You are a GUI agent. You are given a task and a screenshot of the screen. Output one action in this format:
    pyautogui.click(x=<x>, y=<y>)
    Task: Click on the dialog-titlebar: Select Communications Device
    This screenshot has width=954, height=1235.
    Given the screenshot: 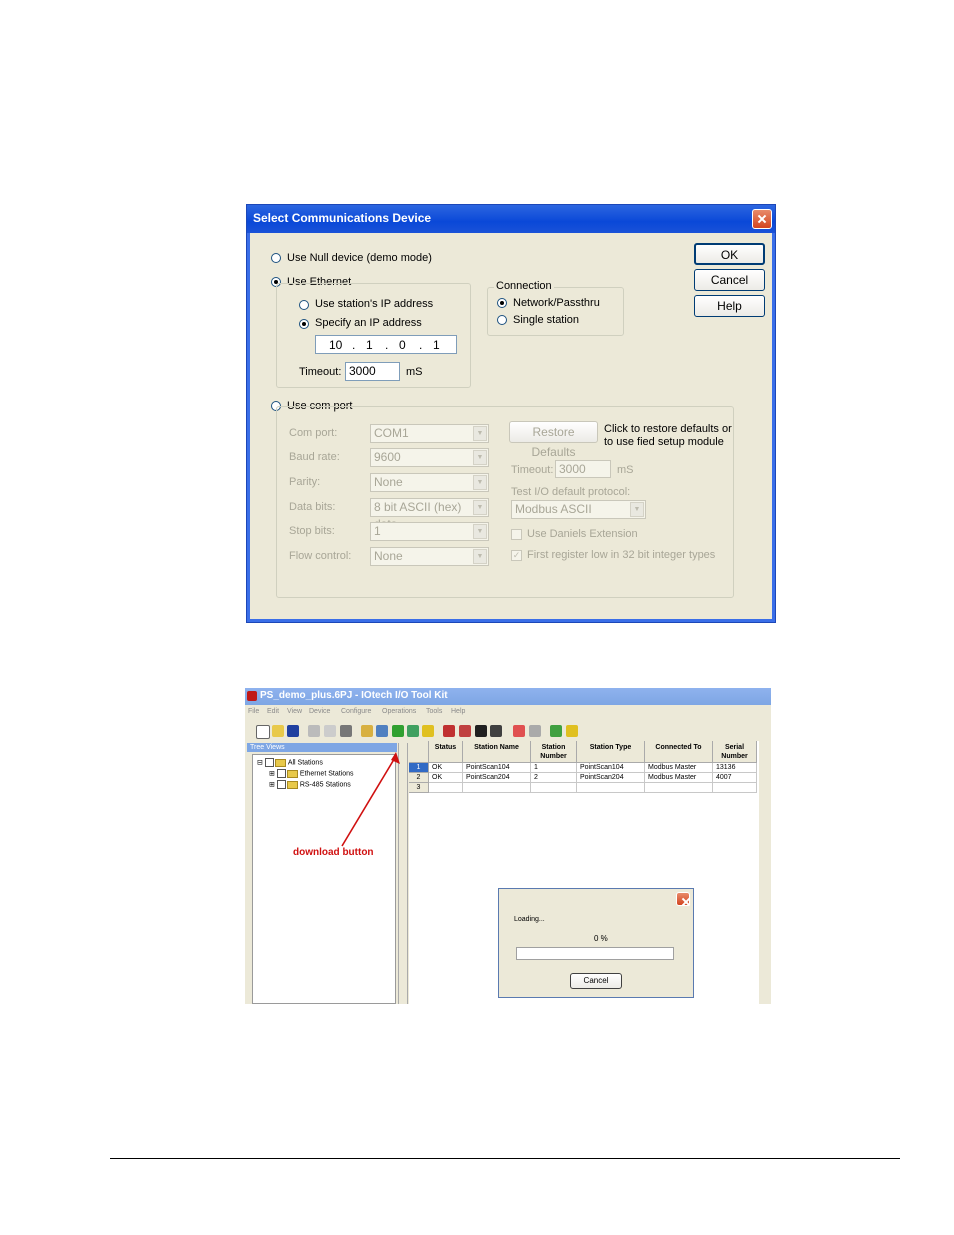 What is the action you would take?
    pyautogui.click(x=511, y=219)
    